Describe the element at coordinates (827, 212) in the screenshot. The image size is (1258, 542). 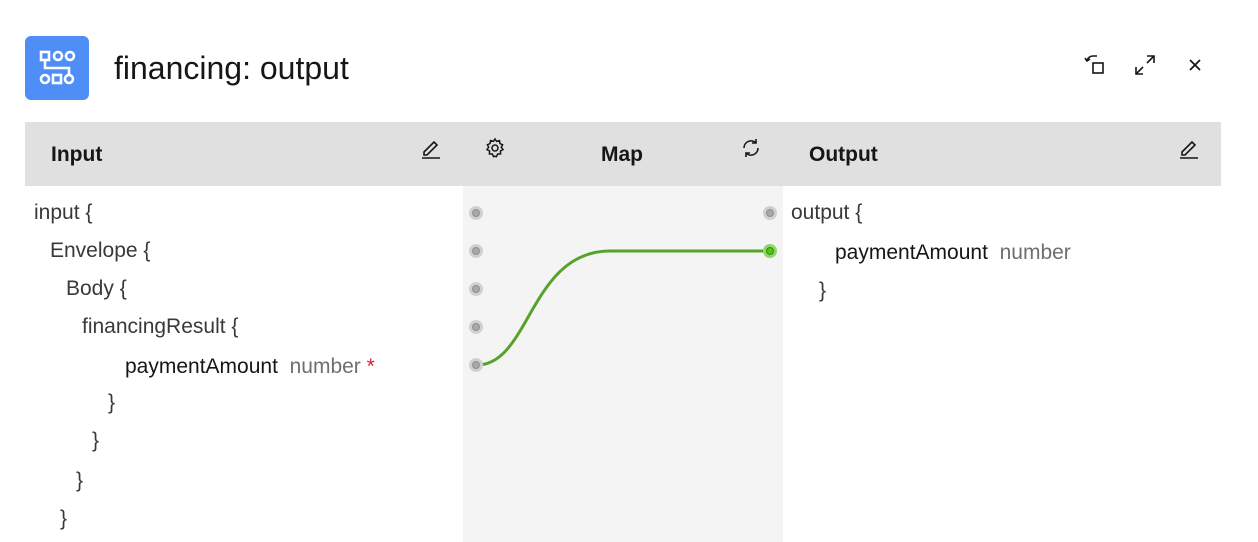
I see `output-root: output {` at that location.